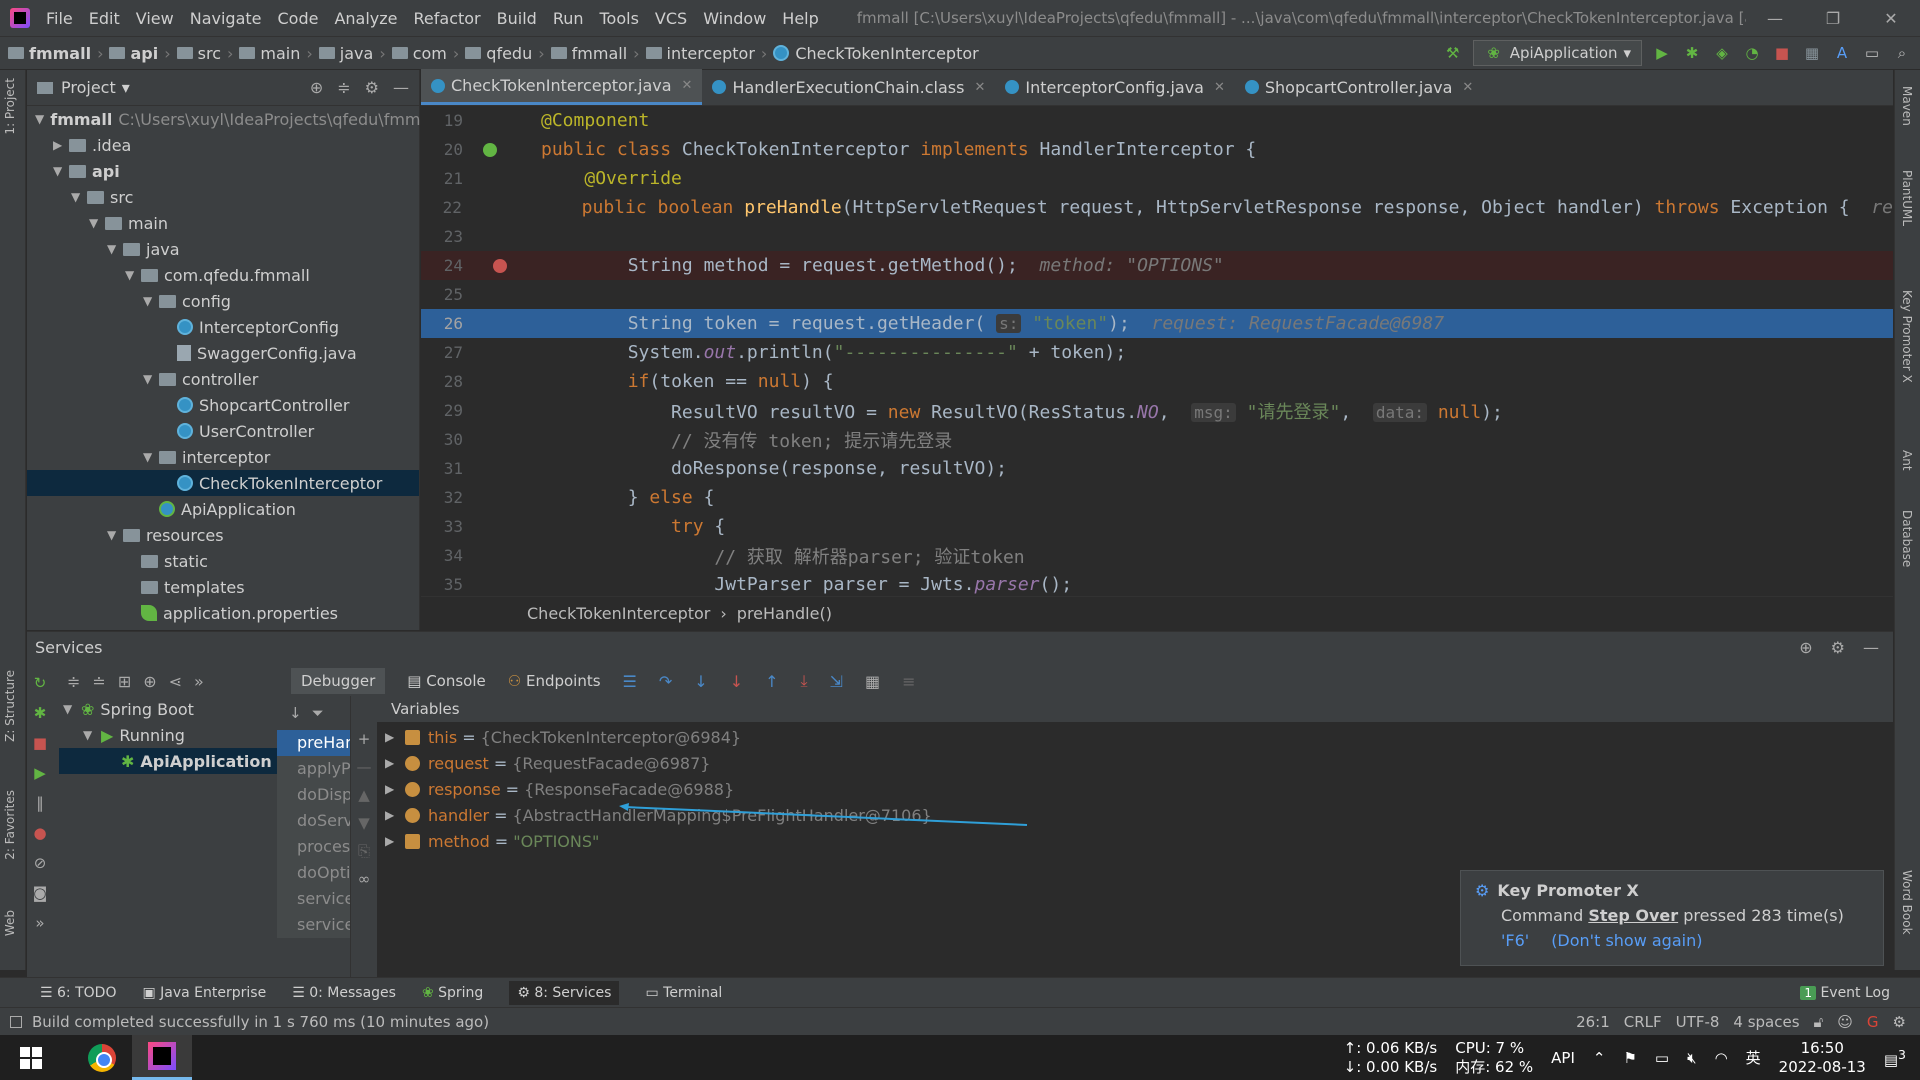 This screenshot has width=1920, height=1080. What do you see at coordinates (223, 301) in the screenshot?
I see `tree-item: ▼ config` at bounding box center [223, 301].